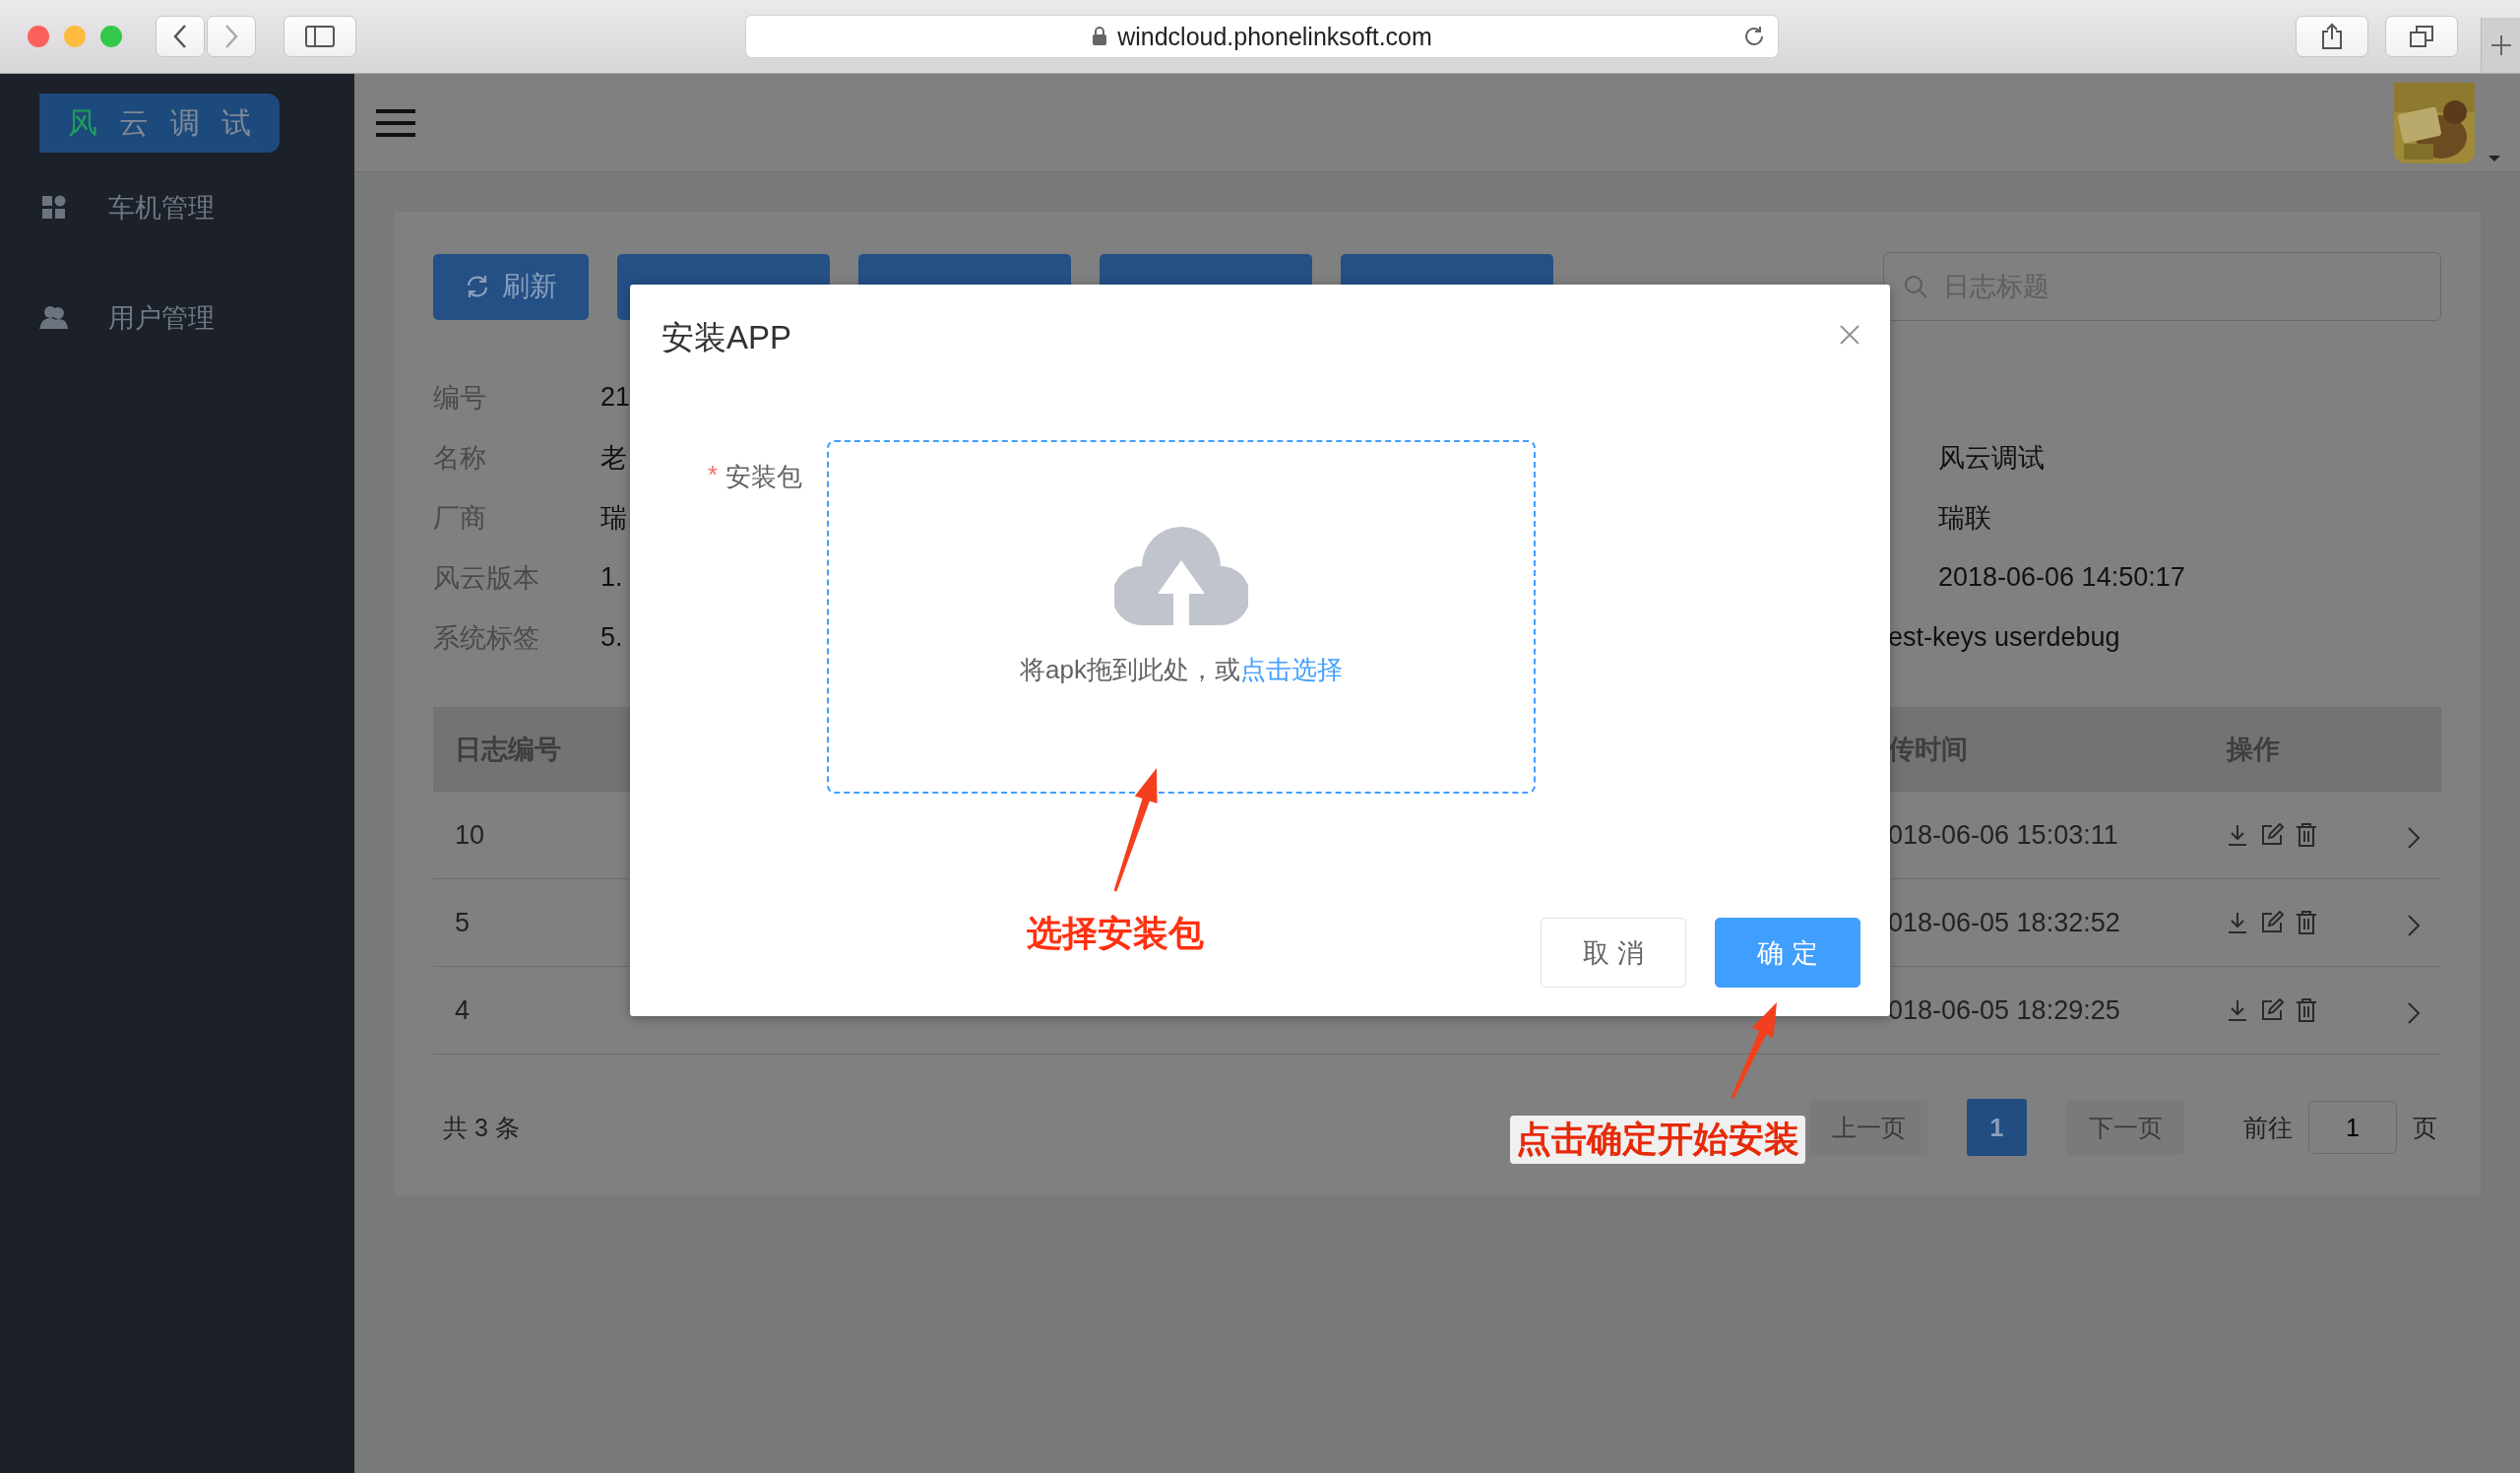 The width and height of the screenshot is (2520, 1473). What do you see at coordinates (38, 36) in the screenshot?
I see `close-window-icon` at bounding box center [38, 36].